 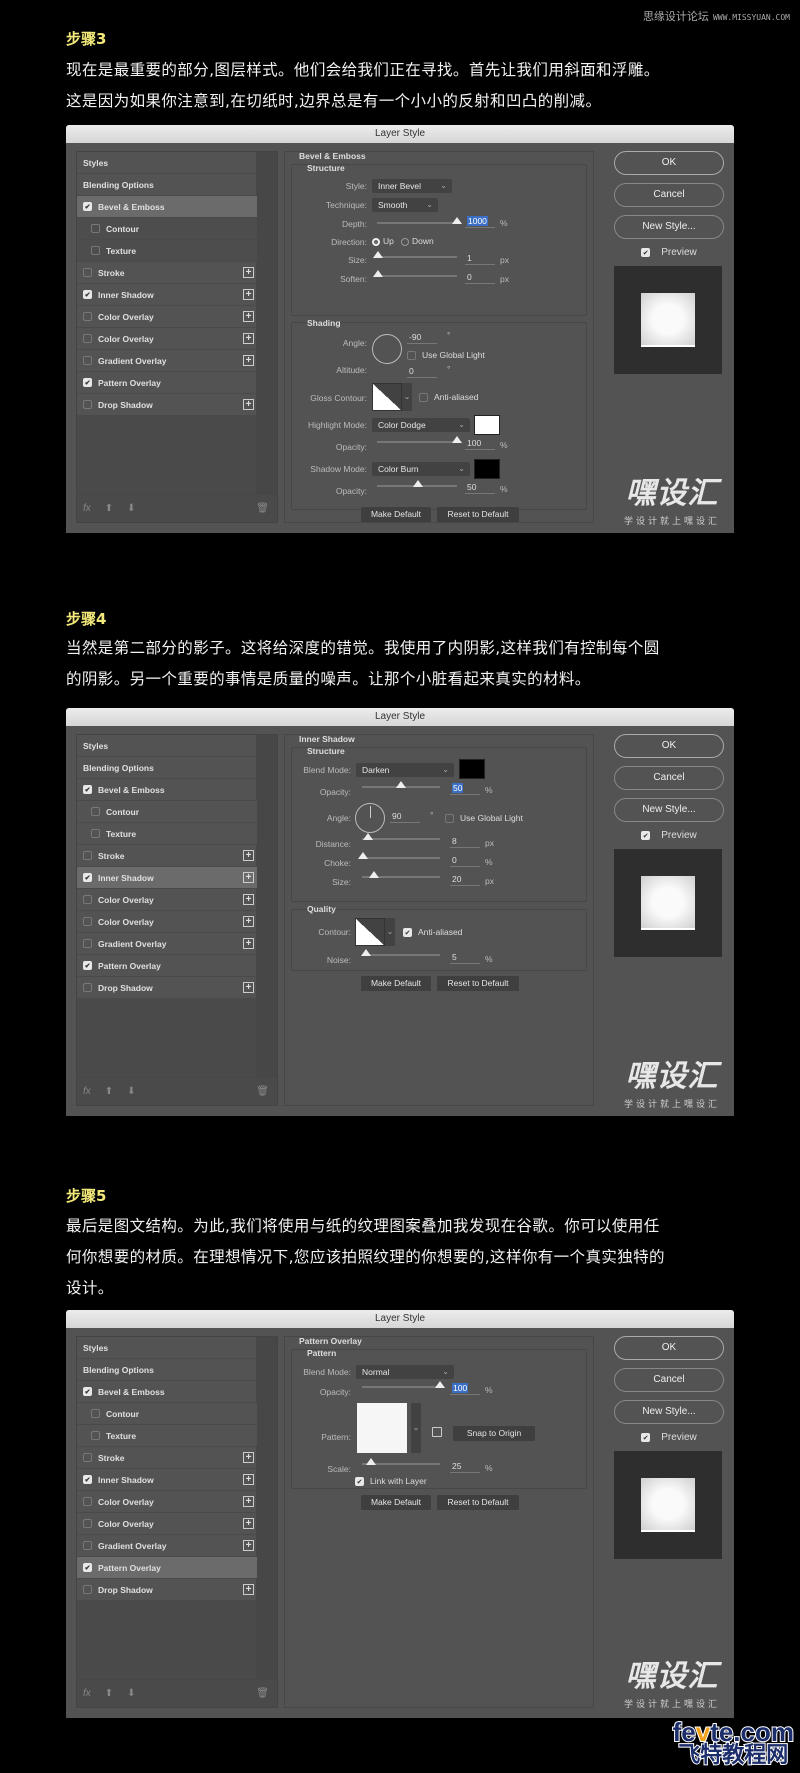 What do you see at coordinates (376, 241) in the screenshot?
I see `radio-up` at bounding box center [376, 241].